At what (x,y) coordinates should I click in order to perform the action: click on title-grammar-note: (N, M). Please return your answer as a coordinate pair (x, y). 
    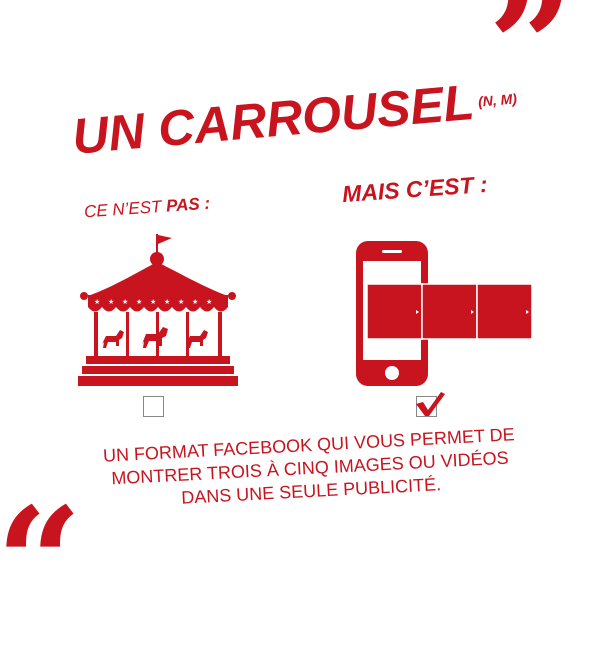
    Looking at the image, I should click on (497, 100).